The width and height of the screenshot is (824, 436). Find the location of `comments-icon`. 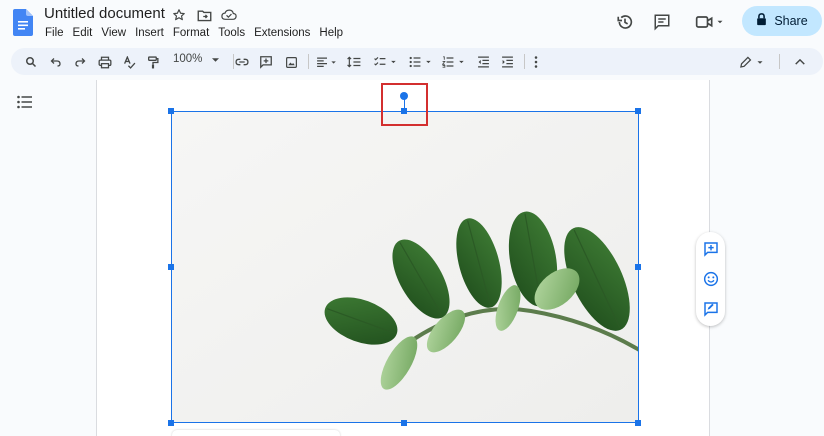

comments-icon is located at coordinates (662, 22).